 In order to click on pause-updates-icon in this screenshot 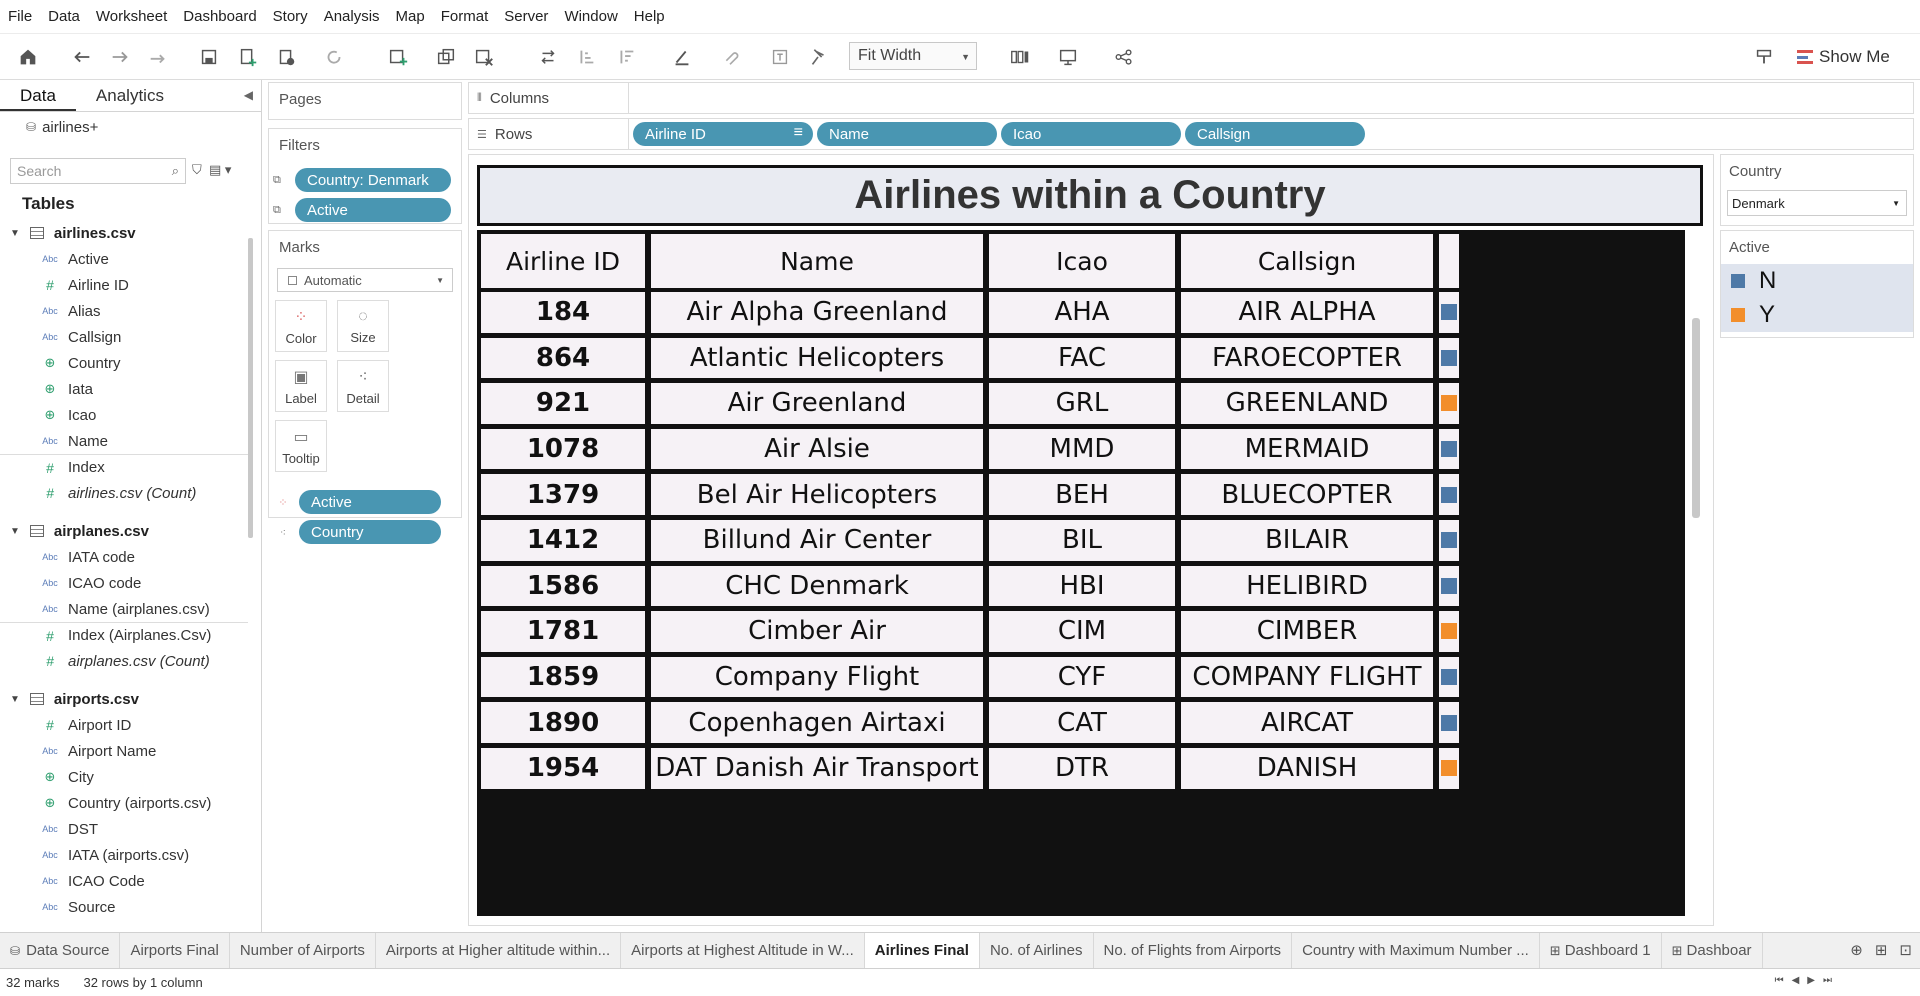, I will do `click(286, 57)`.